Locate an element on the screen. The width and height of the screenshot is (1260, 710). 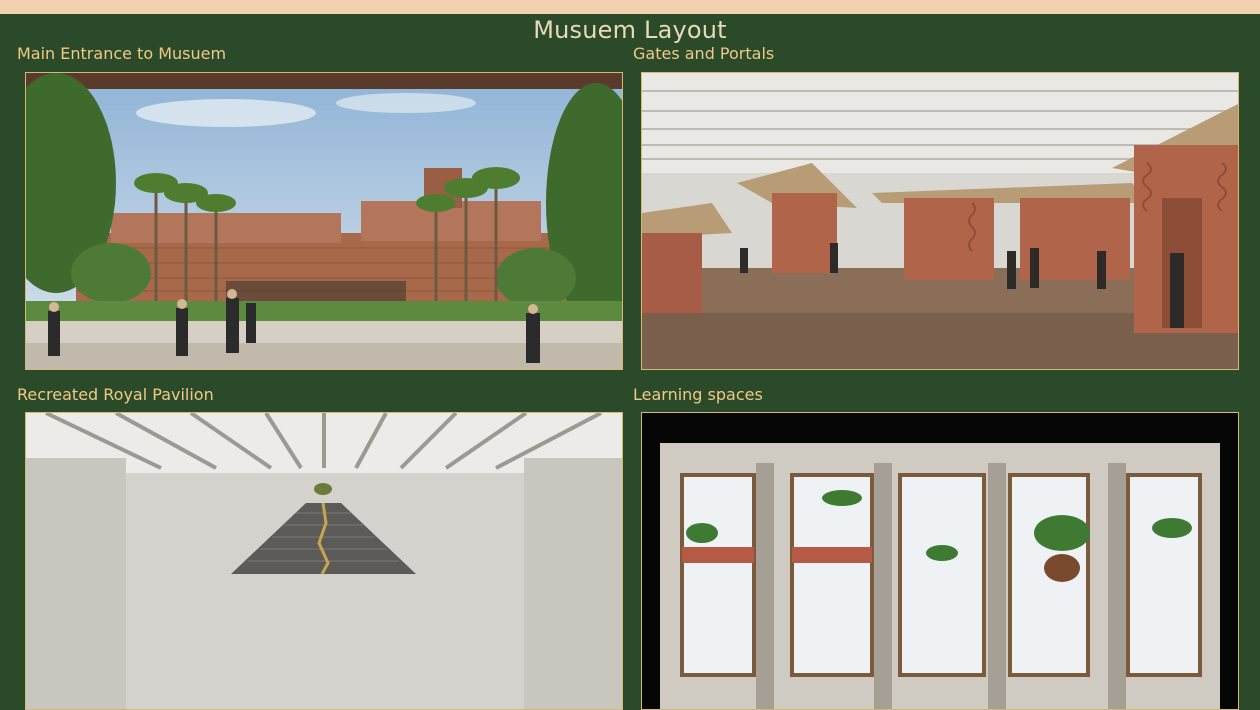
page-title: Musuem Layout is located at coordinates (630, 30).